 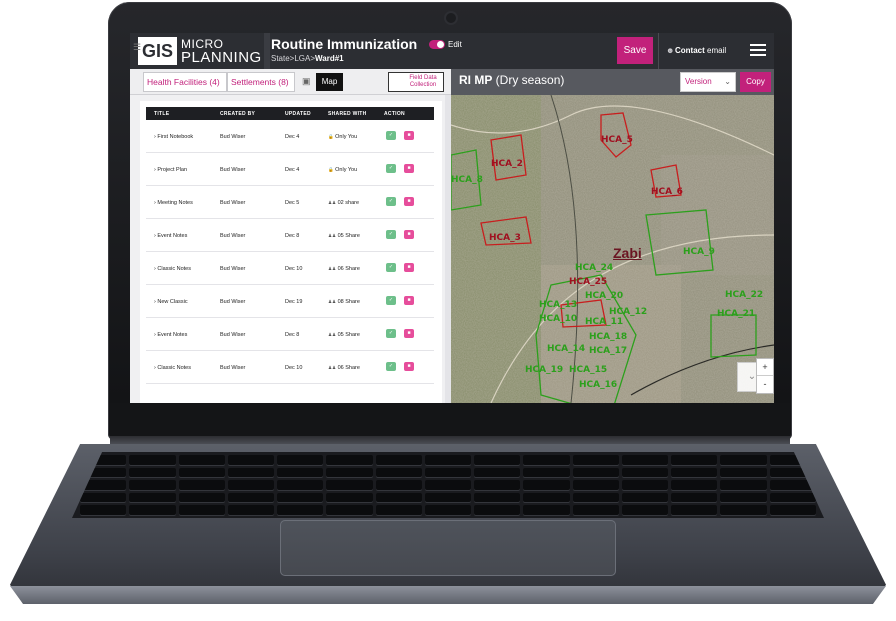 I want to click on copy-button: Copy, so click(x=755, y=82).